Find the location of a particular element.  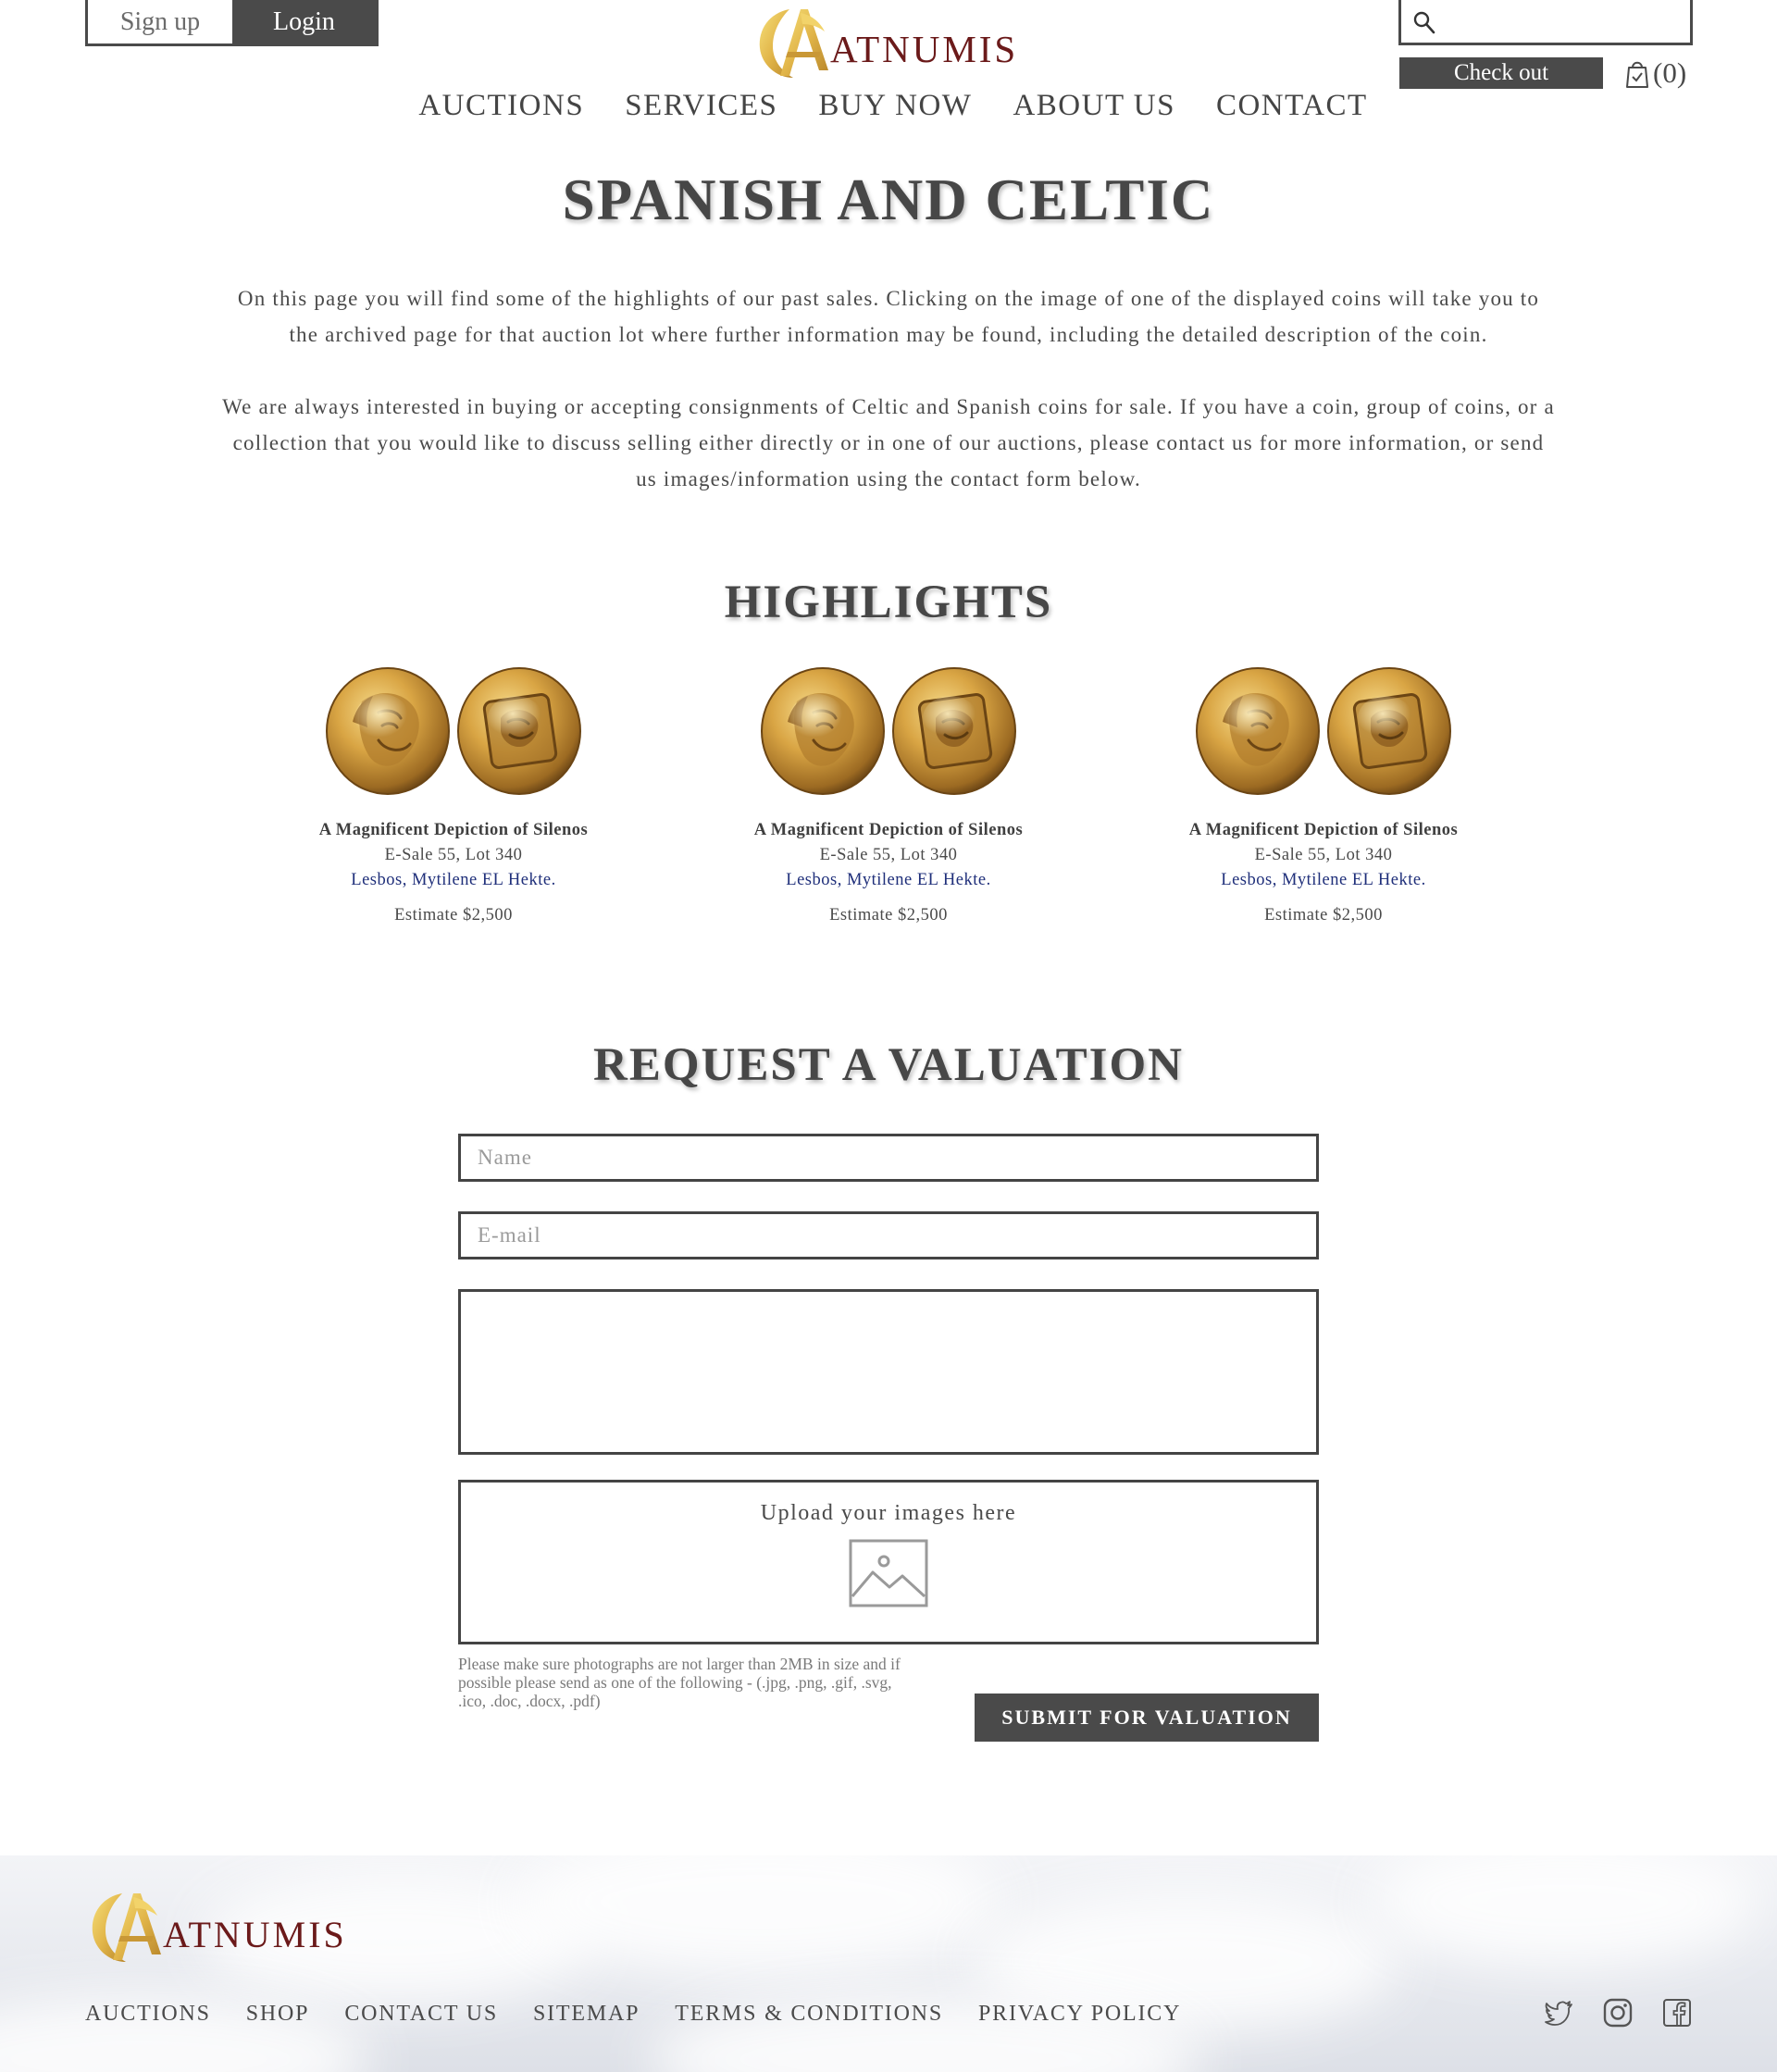

image-upload-dropzone: Upload your images here is located at coordinates (888, 1562).